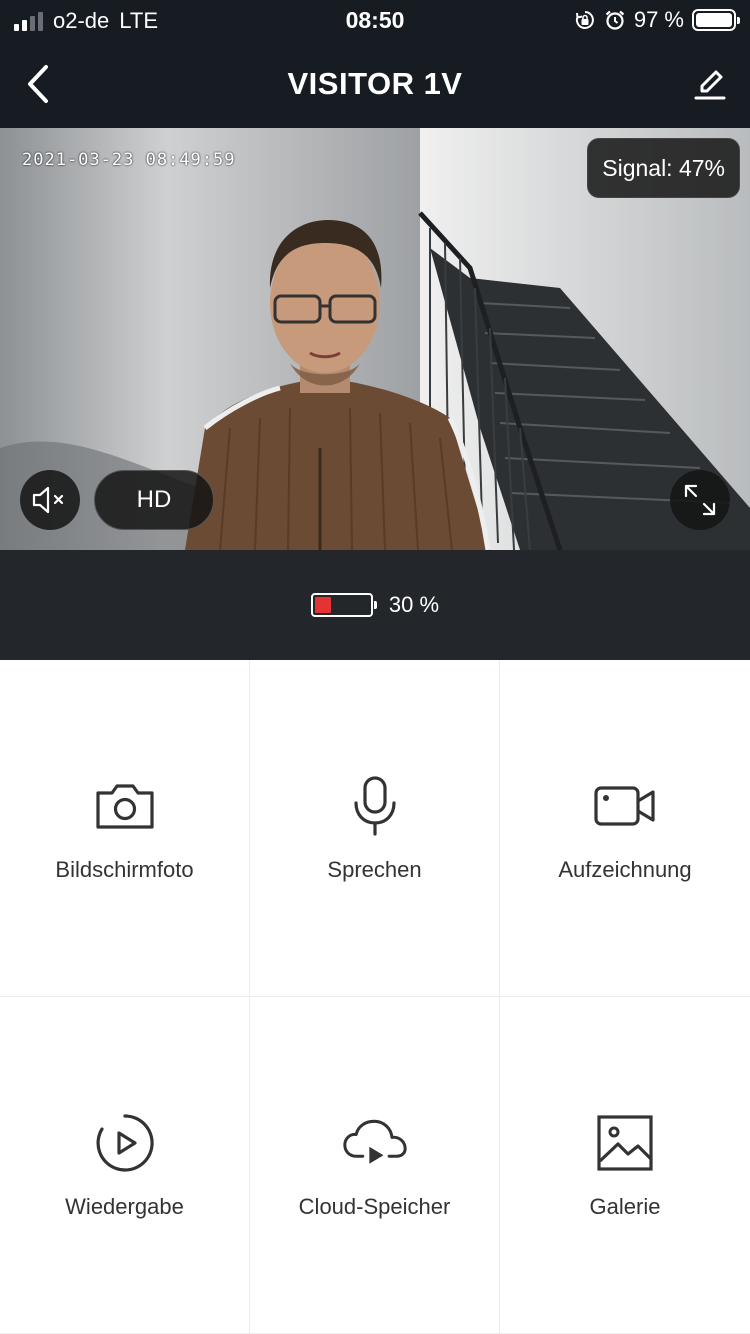  I want to click on record-button: Aufzeichnung, so click(625, 828).